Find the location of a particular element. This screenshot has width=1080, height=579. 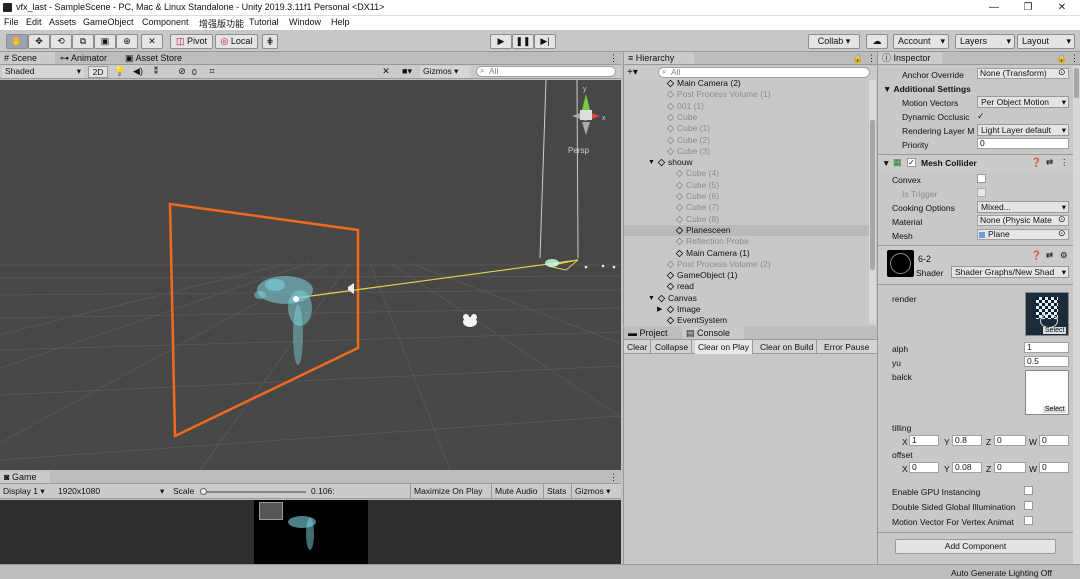

resolution-dropdown: 1920x1080 ▾ is located at coordinates (113, 491).